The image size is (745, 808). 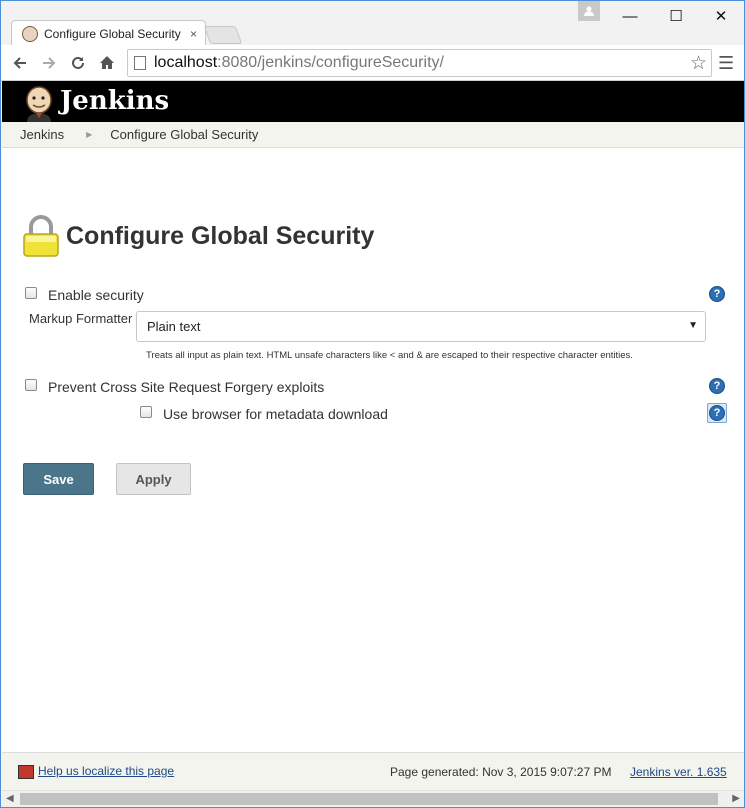 I want to click on breadcrumb-item-configure-security: Configure Global Security, so click(x=184, y=134).